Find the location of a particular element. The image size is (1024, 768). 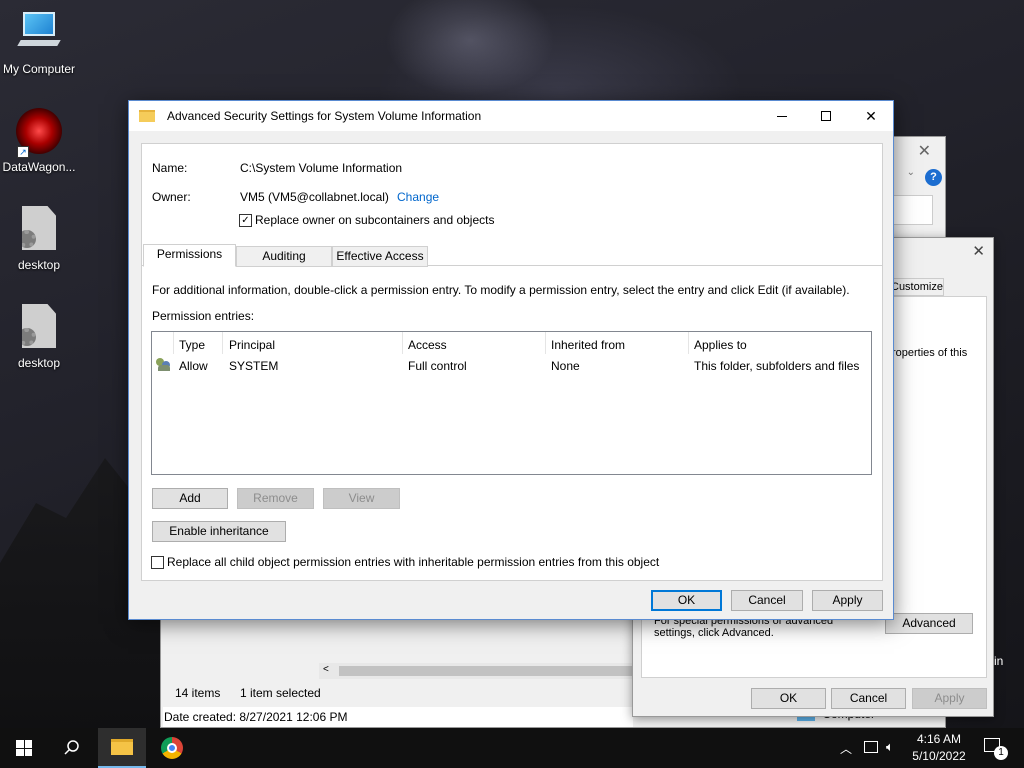

desktop-icon-desktop-2: desktop is located at coordinates (39, 337).